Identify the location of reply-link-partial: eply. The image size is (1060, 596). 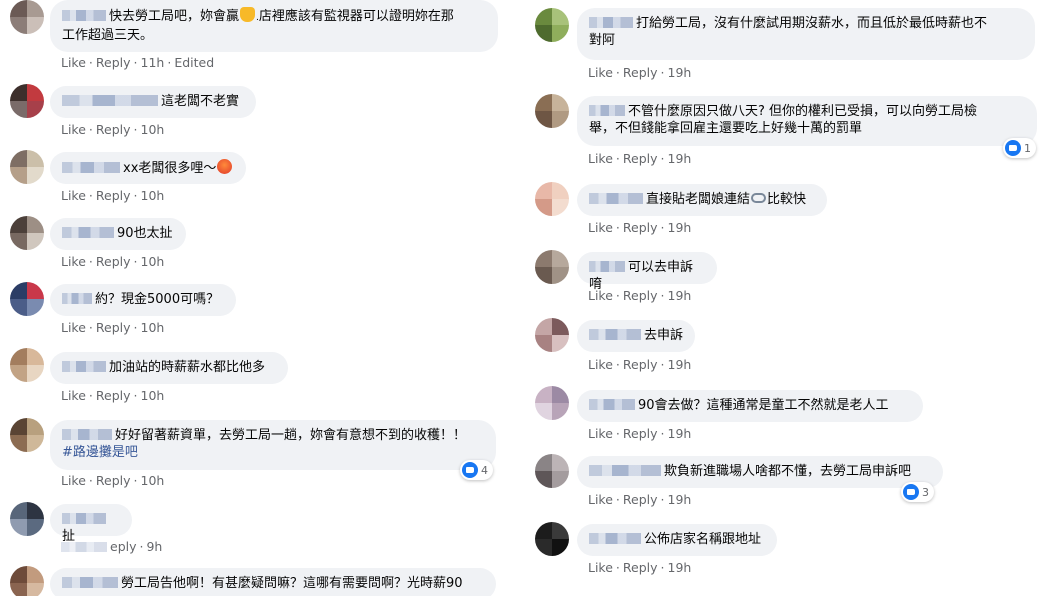
(123, 546).